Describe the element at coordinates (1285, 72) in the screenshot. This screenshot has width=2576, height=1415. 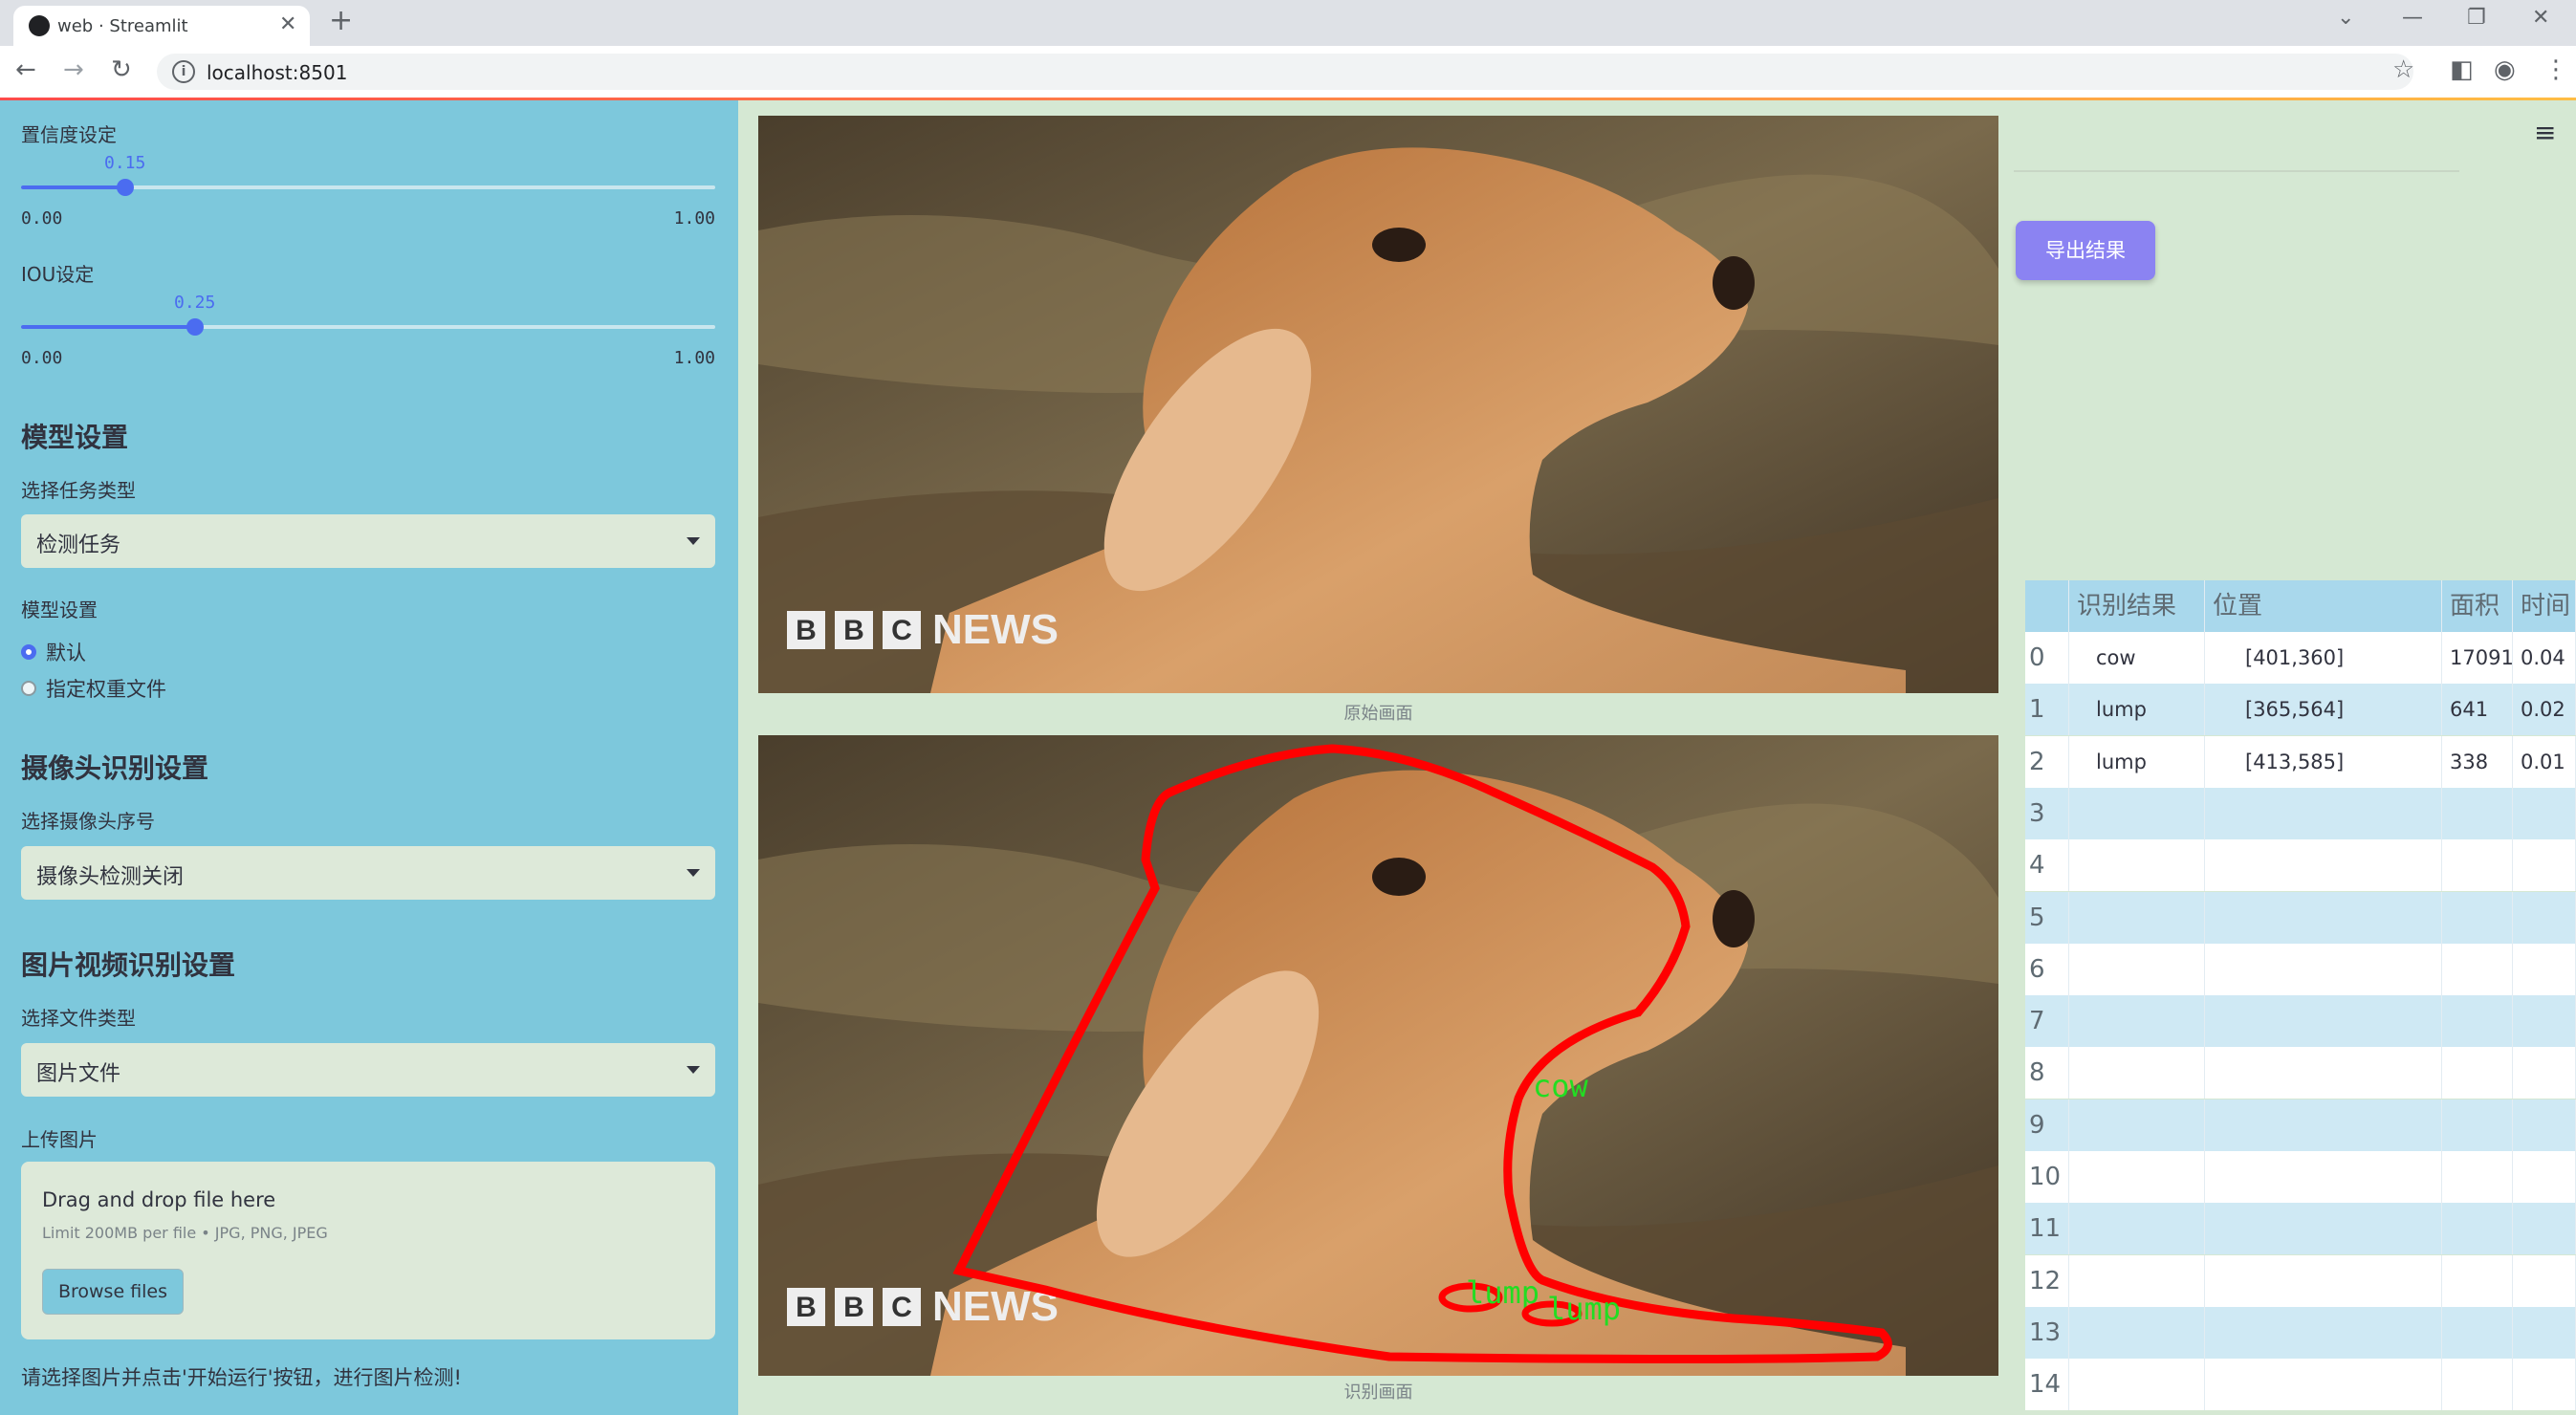
I see `address-bar: i localhost:8501` at that location.